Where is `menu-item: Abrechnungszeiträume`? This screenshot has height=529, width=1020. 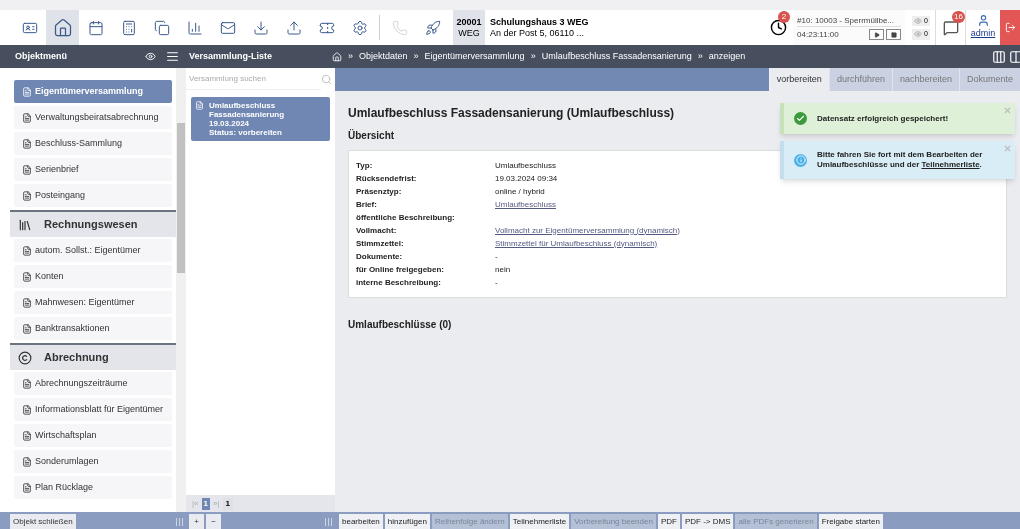 menu-item: Abrechnungszeiträume is located at coordinates (93, 383).